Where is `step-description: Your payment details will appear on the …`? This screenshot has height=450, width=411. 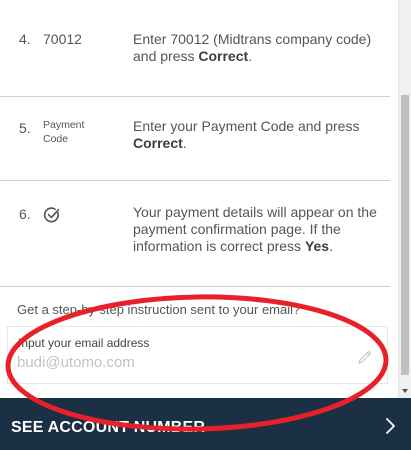
step-description: Your payment details will appear on the … is located at coordinates (255, 229).